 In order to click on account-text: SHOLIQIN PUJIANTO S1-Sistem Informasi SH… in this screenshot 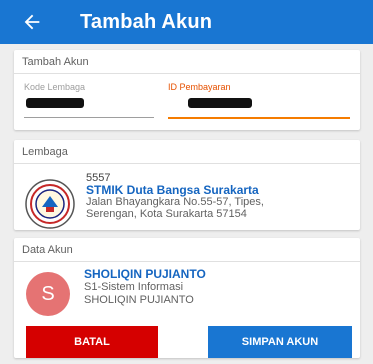, I will do `click(145, 287)`.